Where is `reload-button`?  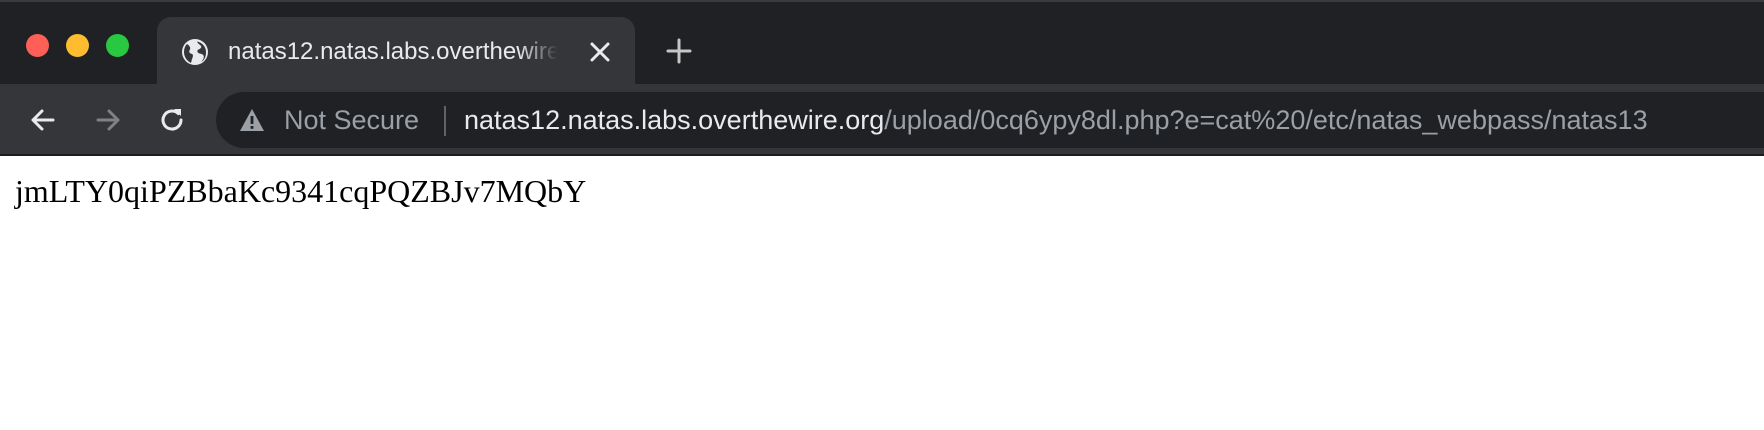
reload-button is located at coordinates (172, 120).